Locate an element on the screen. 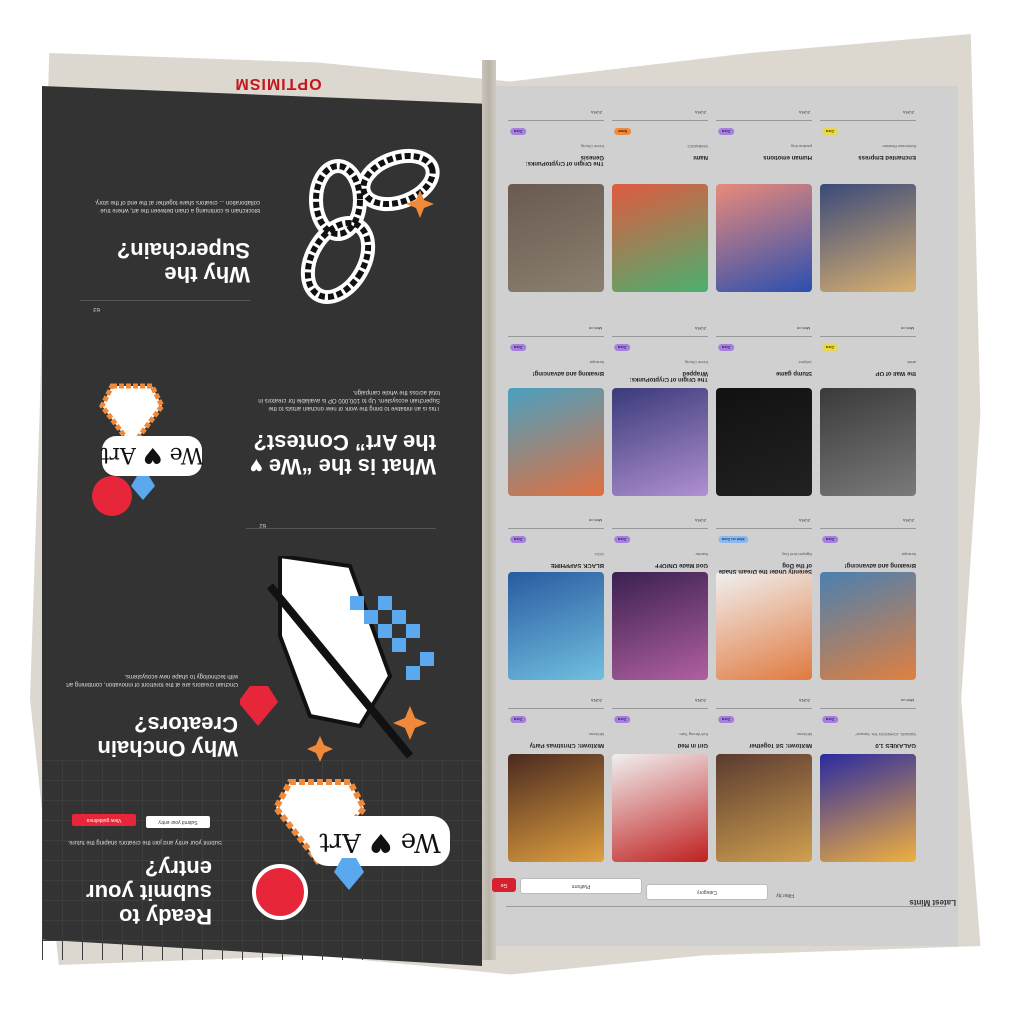 The height and width of the screenshot is (1024, 1024). card-artist: Evil Wrong Twin is located at coordinates (693, 734).